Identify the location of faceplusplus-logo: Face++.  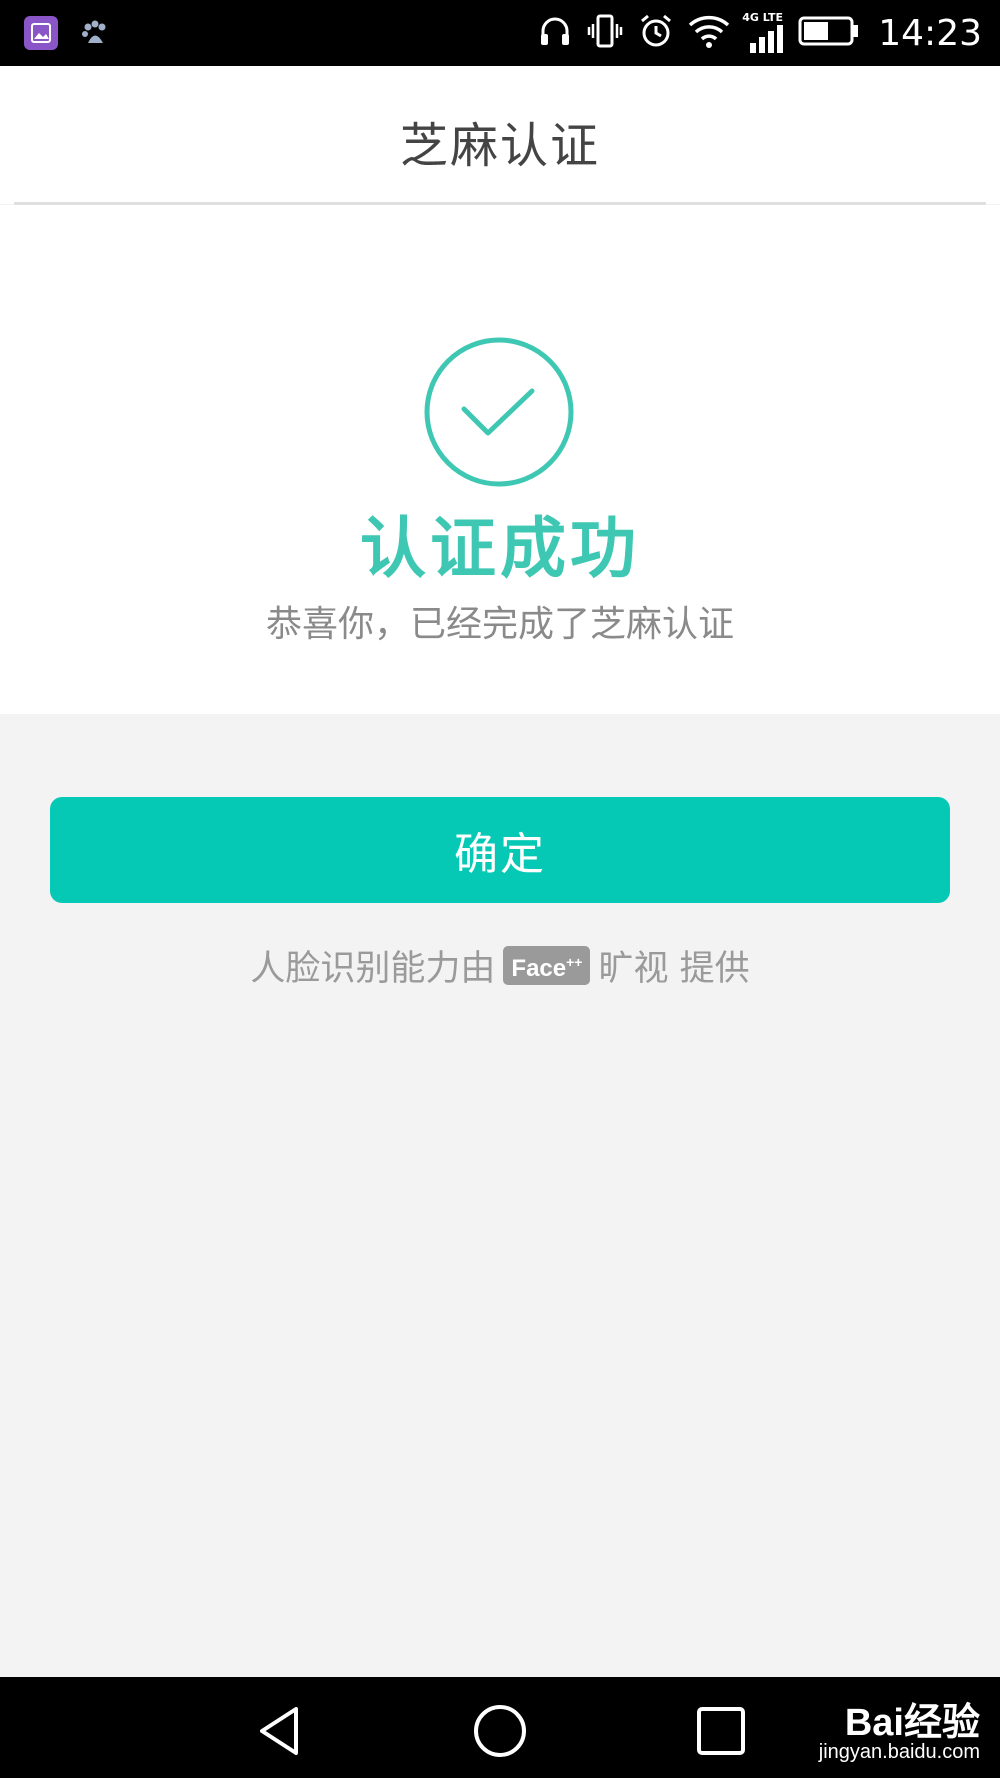
(547, 965).